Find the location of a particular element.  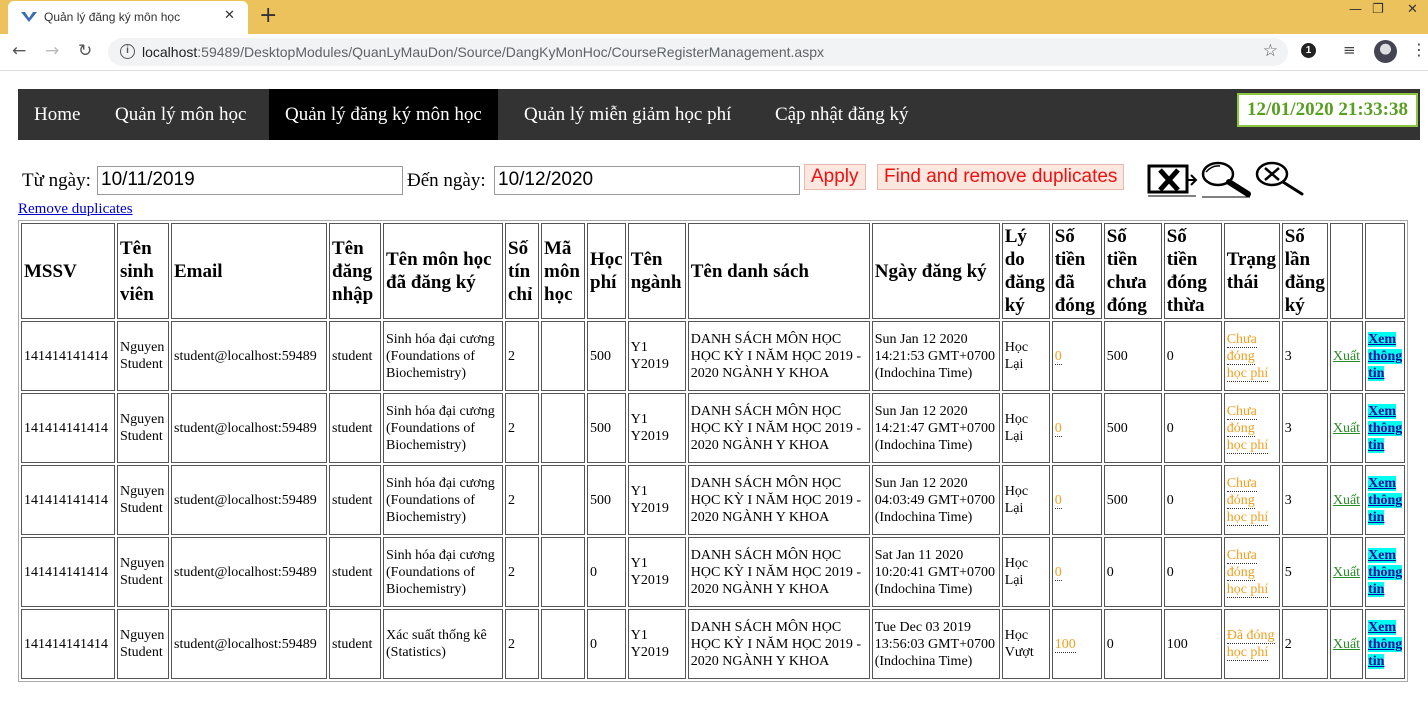

nav-course-registration-management: Quản lý đăng ký môn học is located at coordinates (383, 114).